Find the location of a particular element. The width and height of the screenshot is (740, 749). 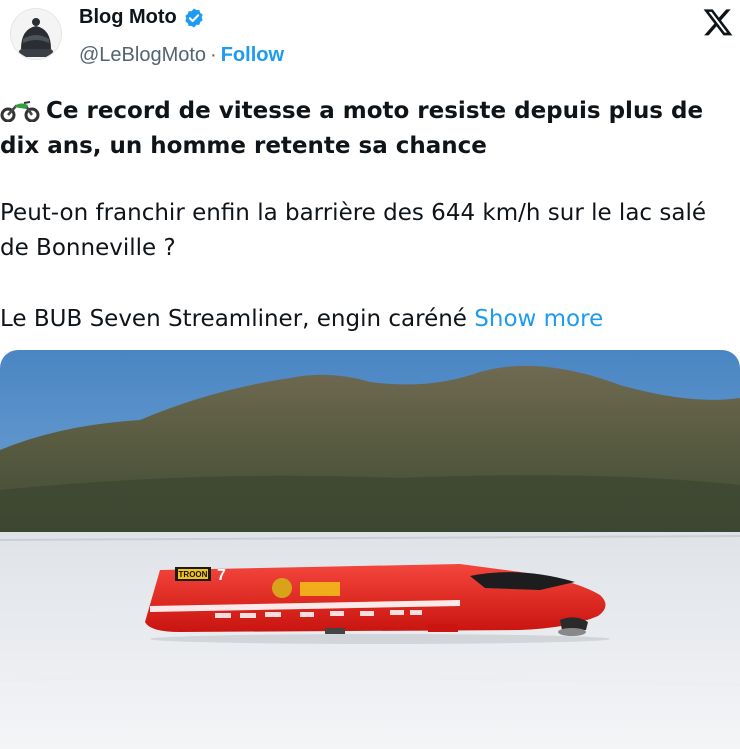

handle-row: @LeBlogMoto · Follow is located at coordinates (181, 55).